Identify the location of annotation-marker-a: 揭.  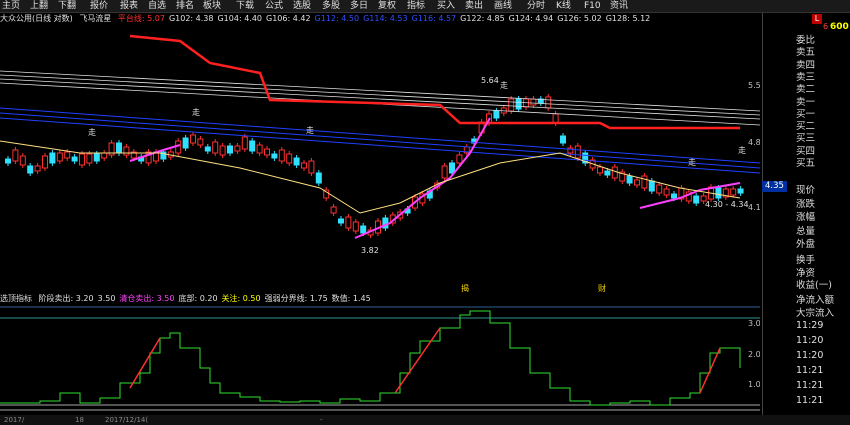
(465, 288).